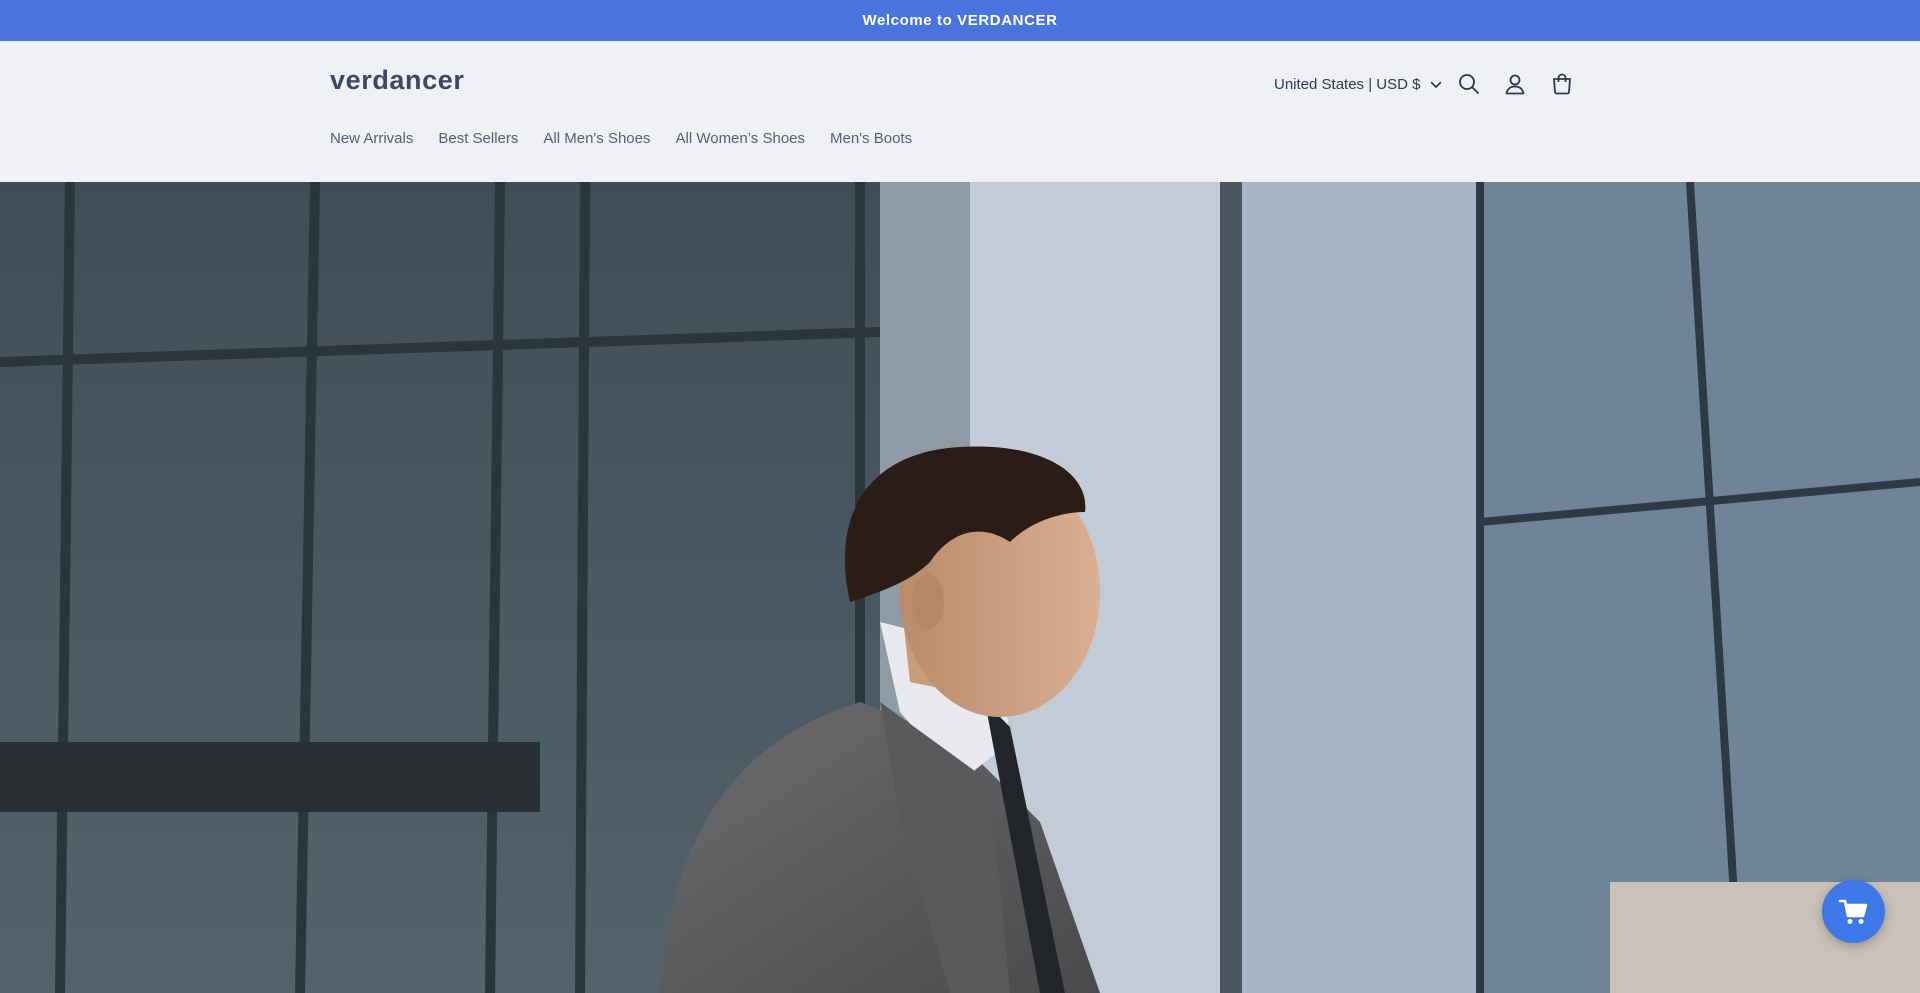  I want to click on store-logo: verdancer, so click(397, 80).